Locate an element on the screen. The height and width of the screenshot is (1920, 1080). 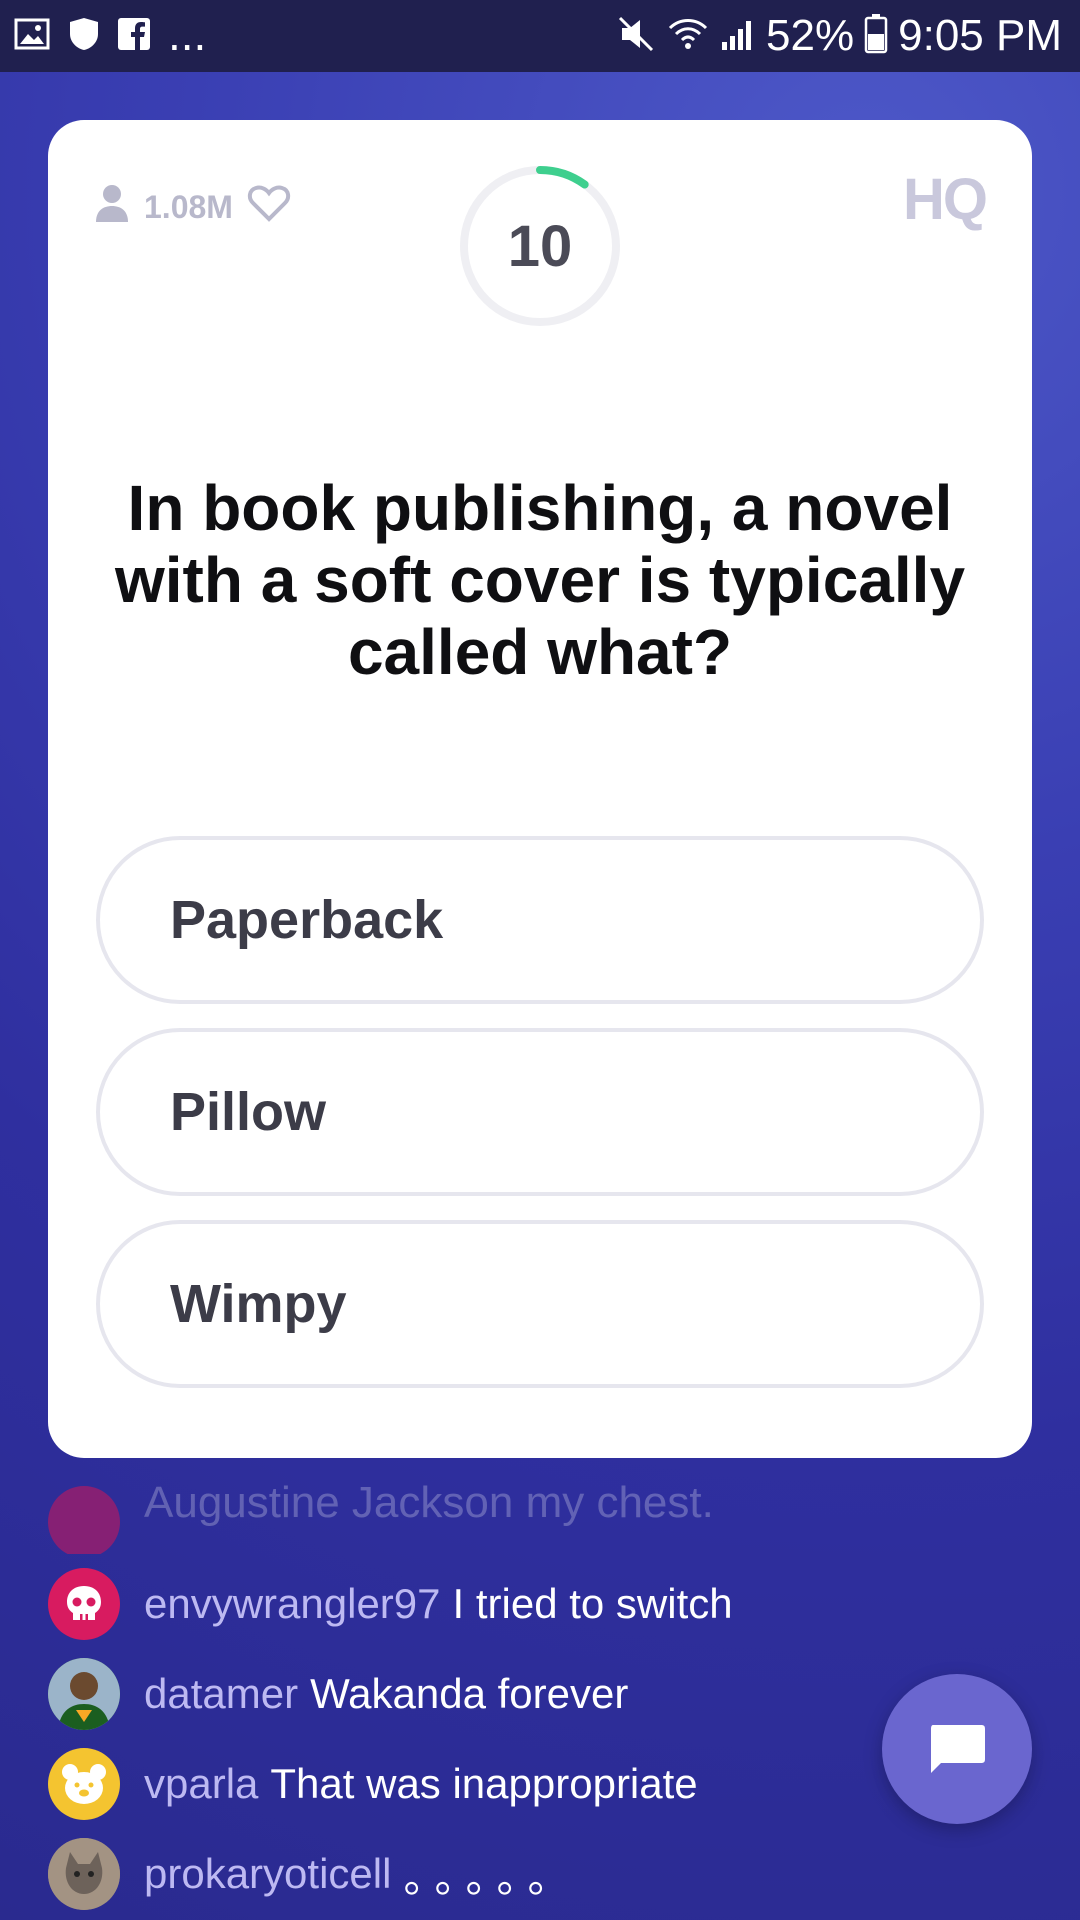
chat-button is located at coordinates (957, 1749).